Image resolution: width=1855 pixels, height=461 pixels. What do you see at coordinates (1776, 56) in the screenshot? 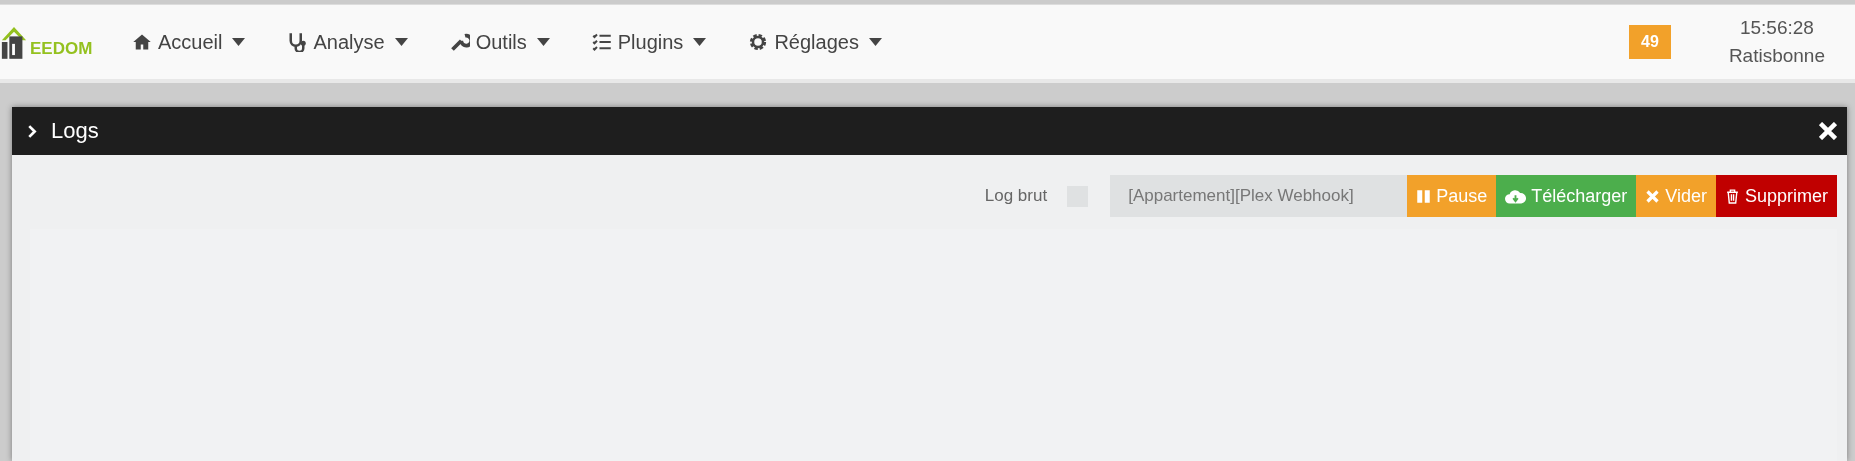
I see `location-name: Ratisbonne` at bounding box center [1776, 56].